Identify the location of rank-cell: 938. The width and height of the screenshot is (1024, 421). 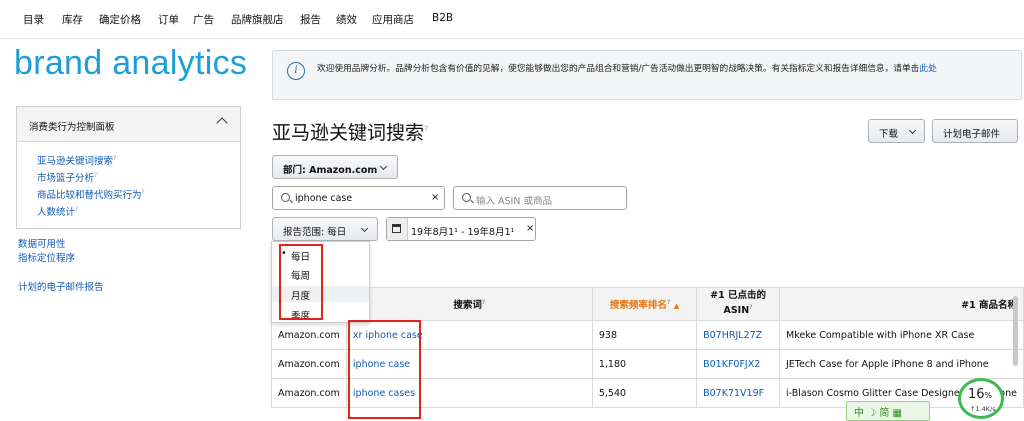
(644, 335).